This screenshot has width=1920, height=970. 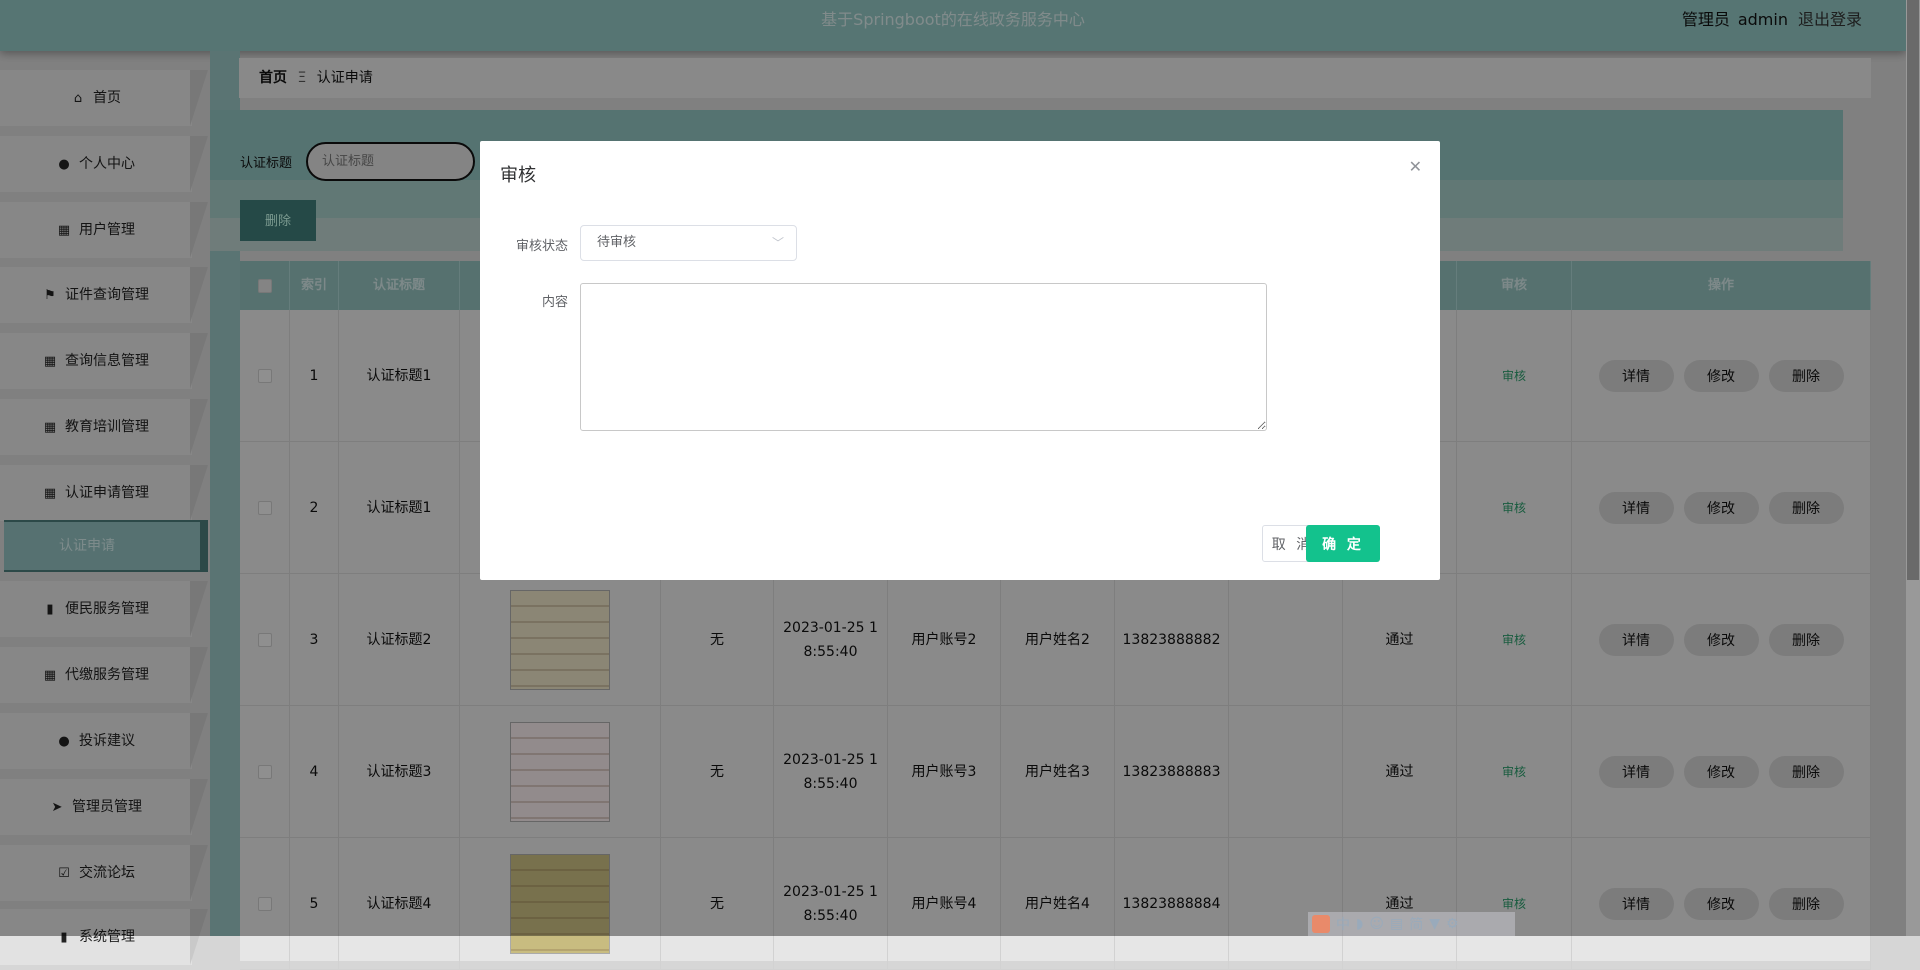 What do you see at coordinates (923, 357) in the screenshot?
I see `content-textarea` at bounding box center [923, 357].